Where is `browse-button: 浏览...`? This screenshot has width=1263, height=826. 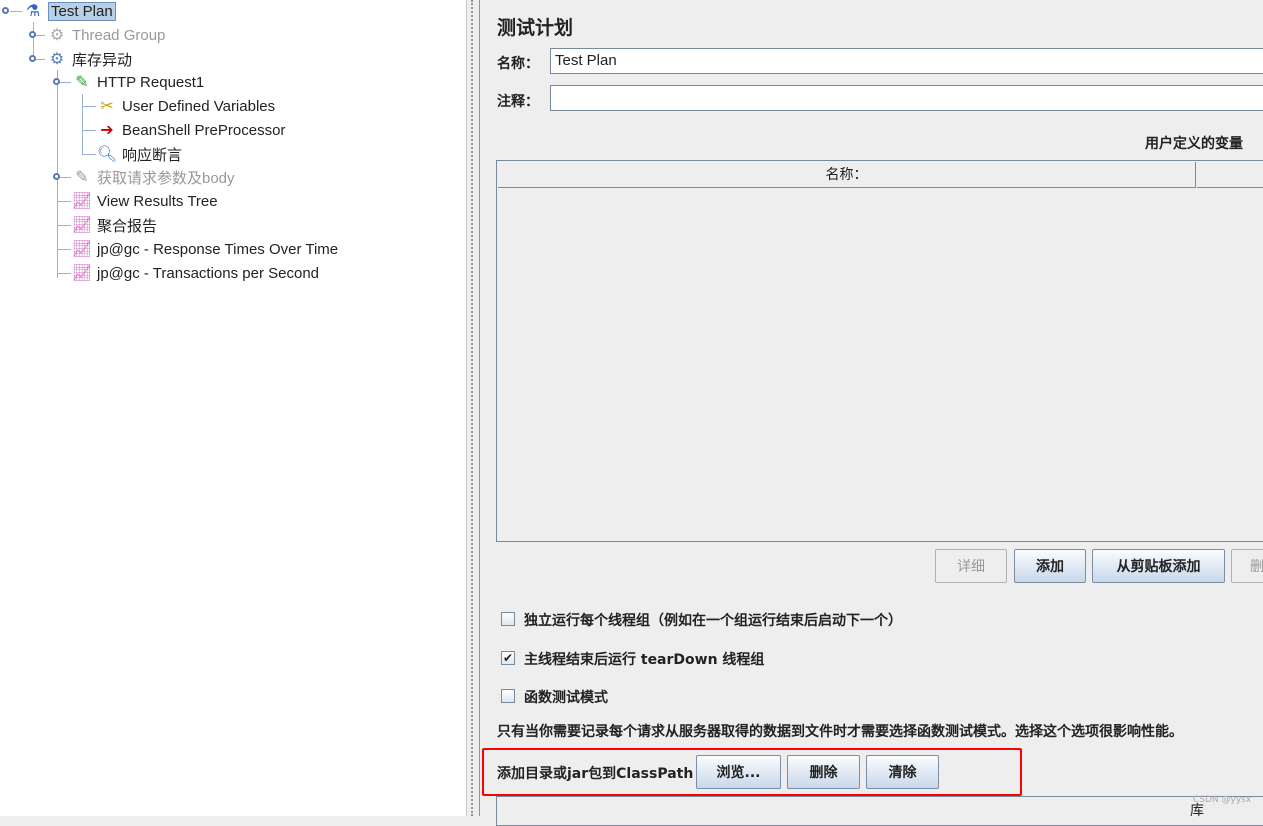
browse-button: 浏览... is located at coordinates (738, 772).